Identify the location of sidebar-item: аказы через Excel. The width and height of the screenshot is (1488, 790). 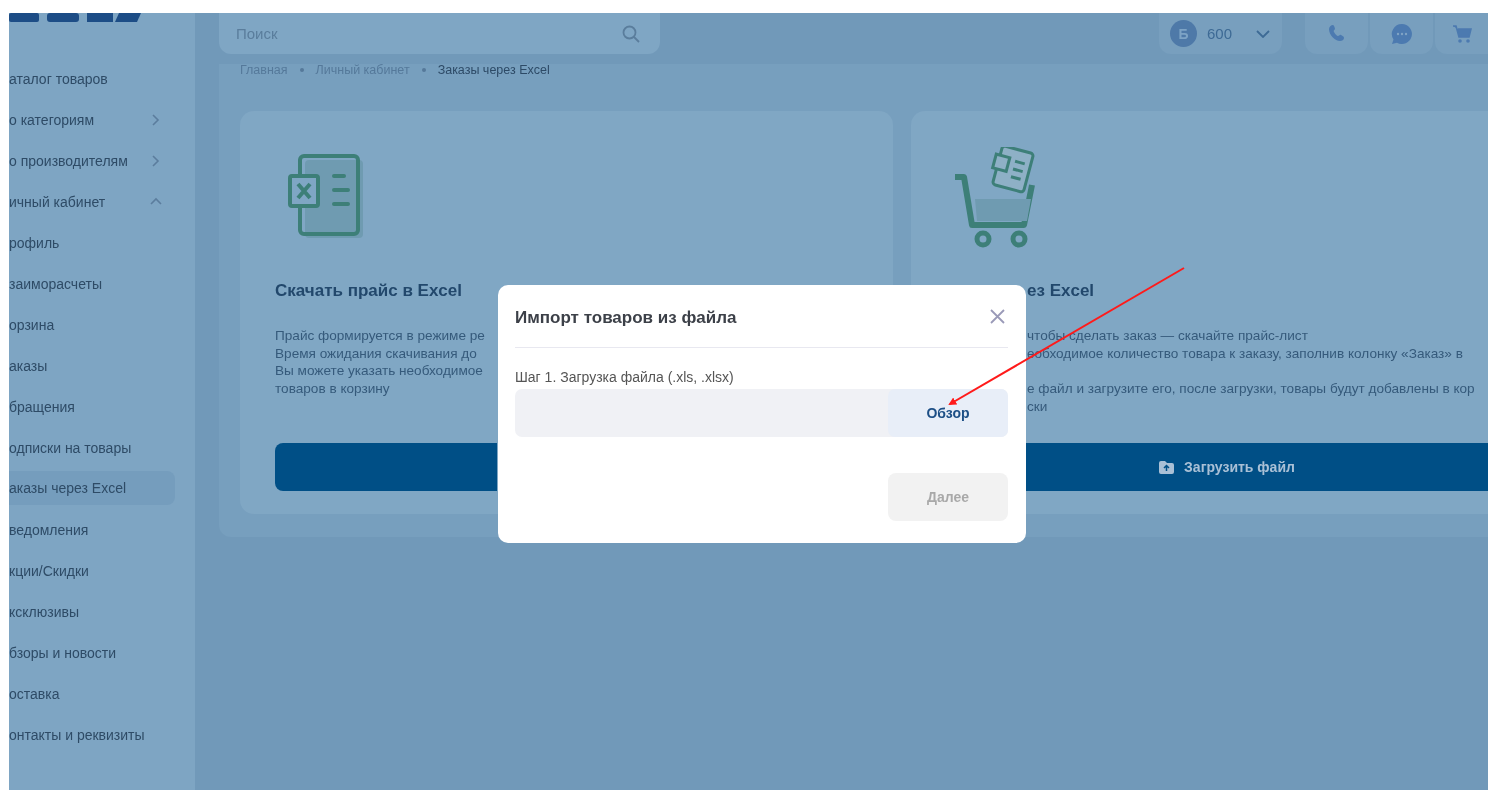
(92, 488).